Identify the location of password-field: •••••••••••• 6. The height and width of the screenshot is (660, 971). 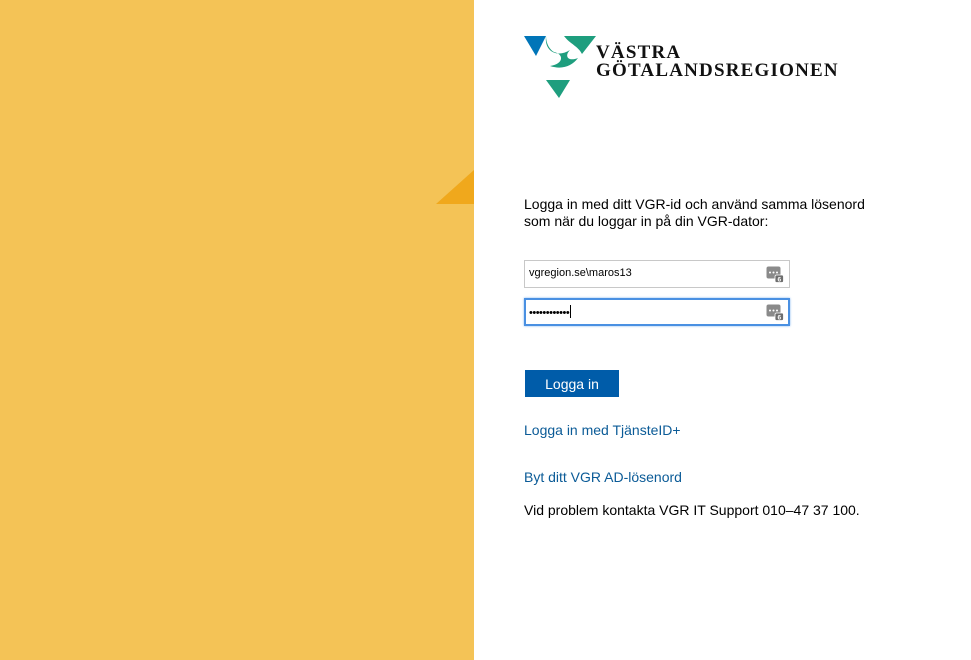
(657, 312).